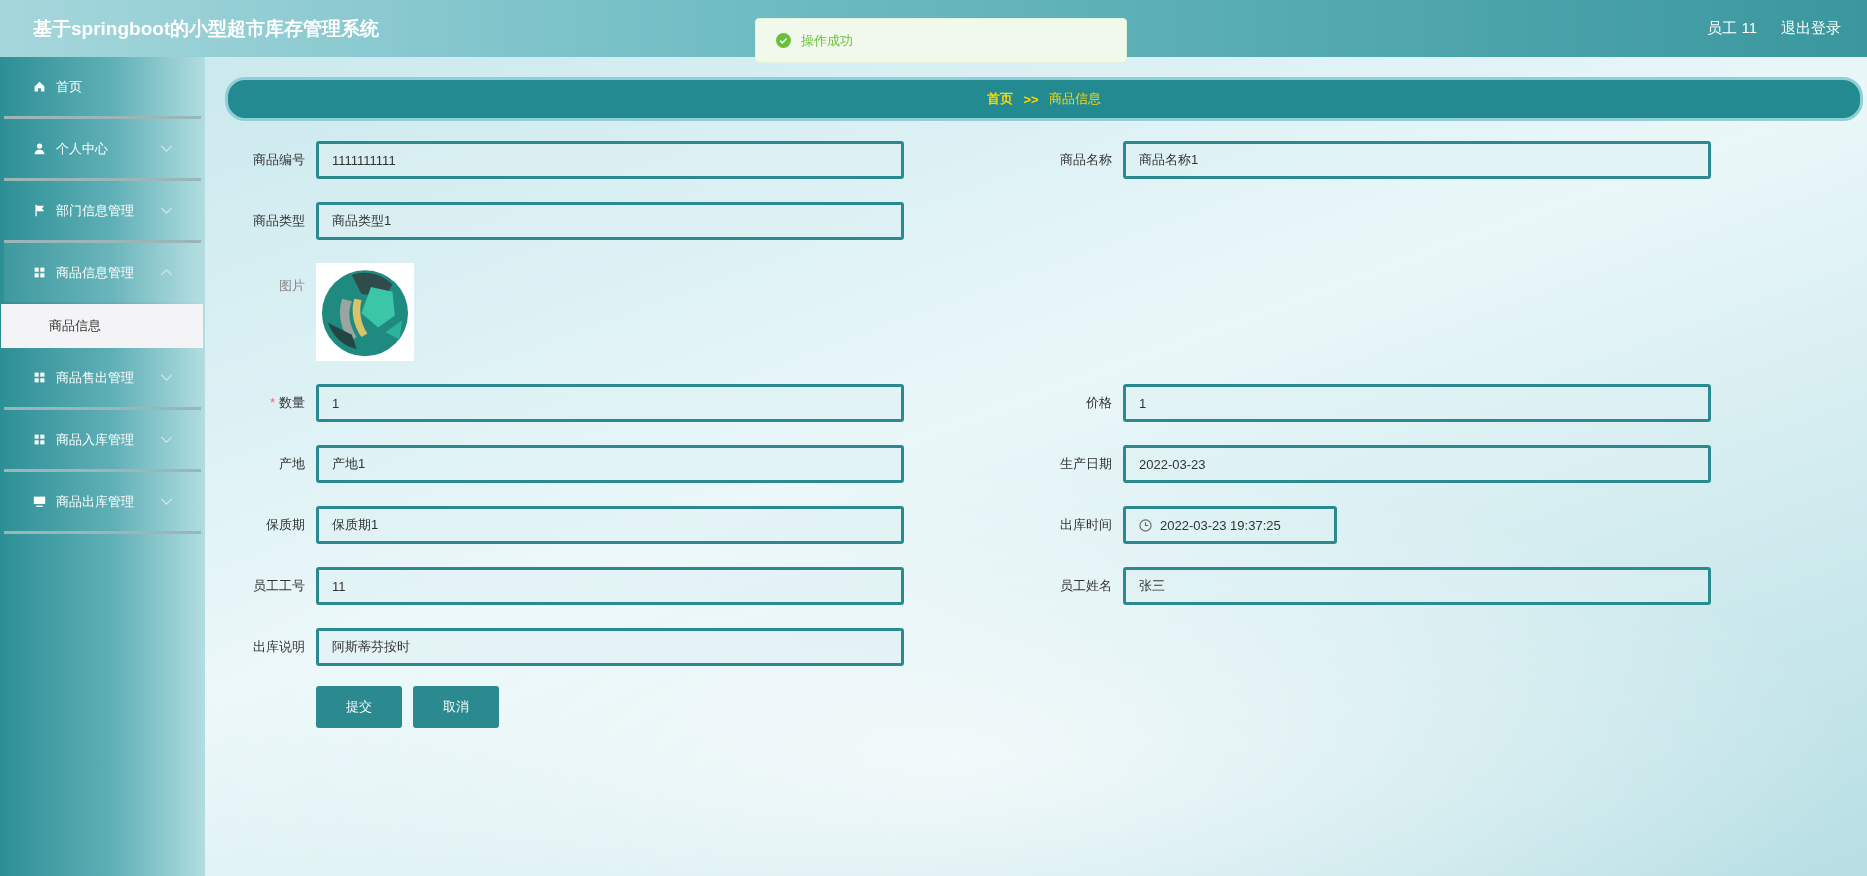  Describe the element at coordinates (783, 40) in the screenshot. I see `check-circle-icon` at that location.